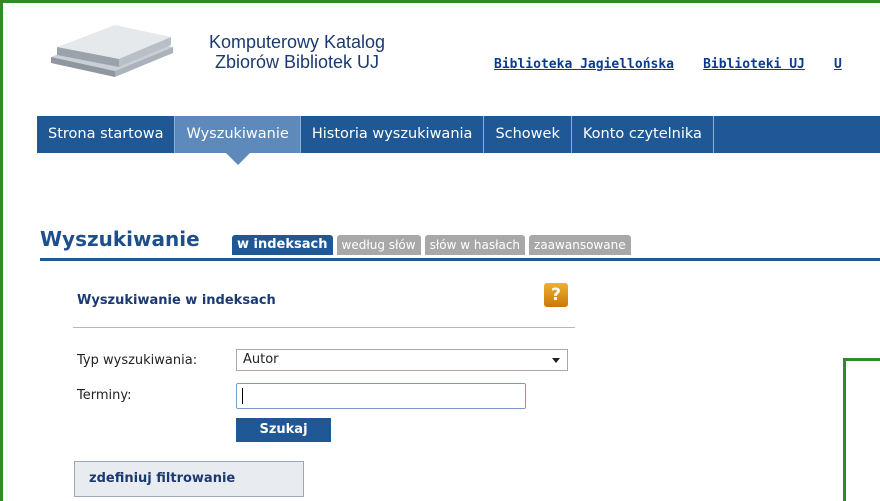 Image resolution: width=880 pixels, height=501 pixels. I want to click on search-type-value: Autor, so click(261, 359).